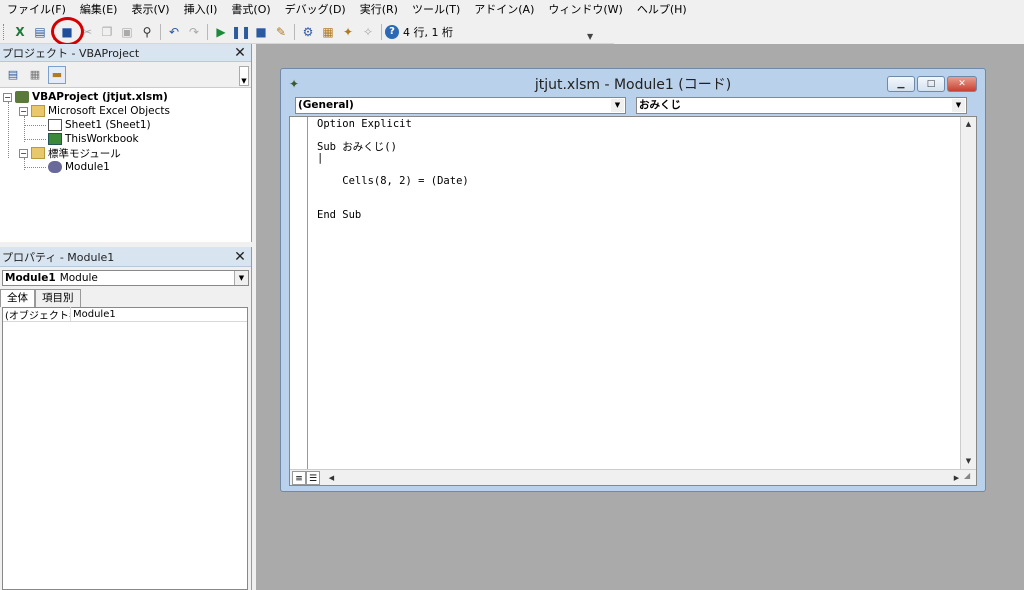 This screenshot has height=590, width=1024. I want to click on help-icon: ?, so click(392, 31).